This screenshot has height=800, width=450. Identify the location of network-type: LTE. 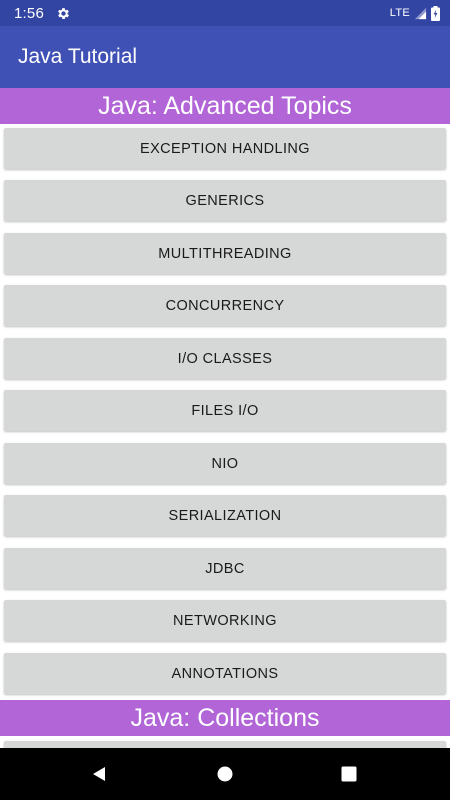
(399, 13).